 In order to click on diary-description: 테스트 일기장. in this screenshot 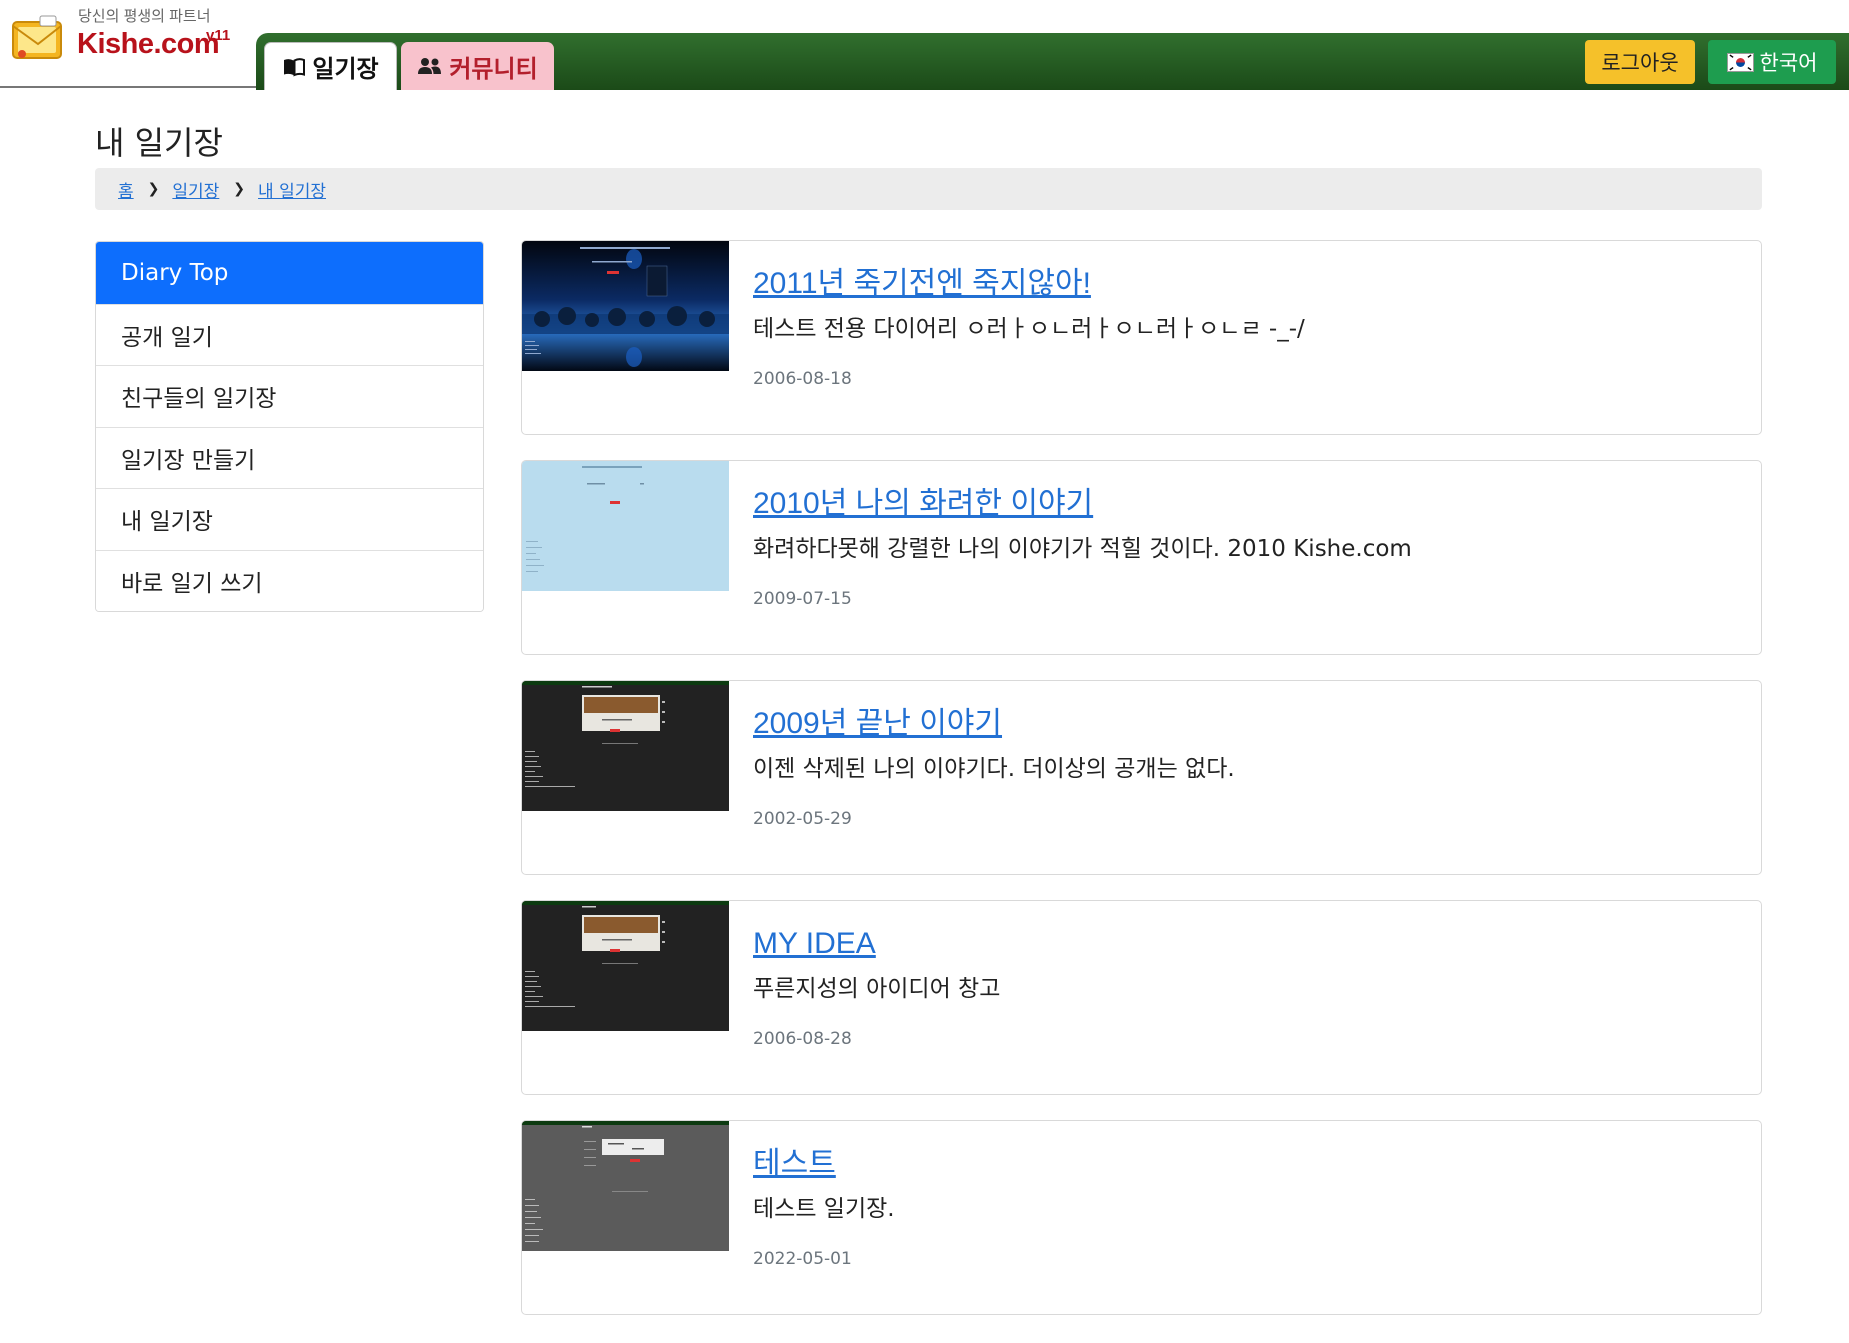, I will do `click(824, 1209)`.